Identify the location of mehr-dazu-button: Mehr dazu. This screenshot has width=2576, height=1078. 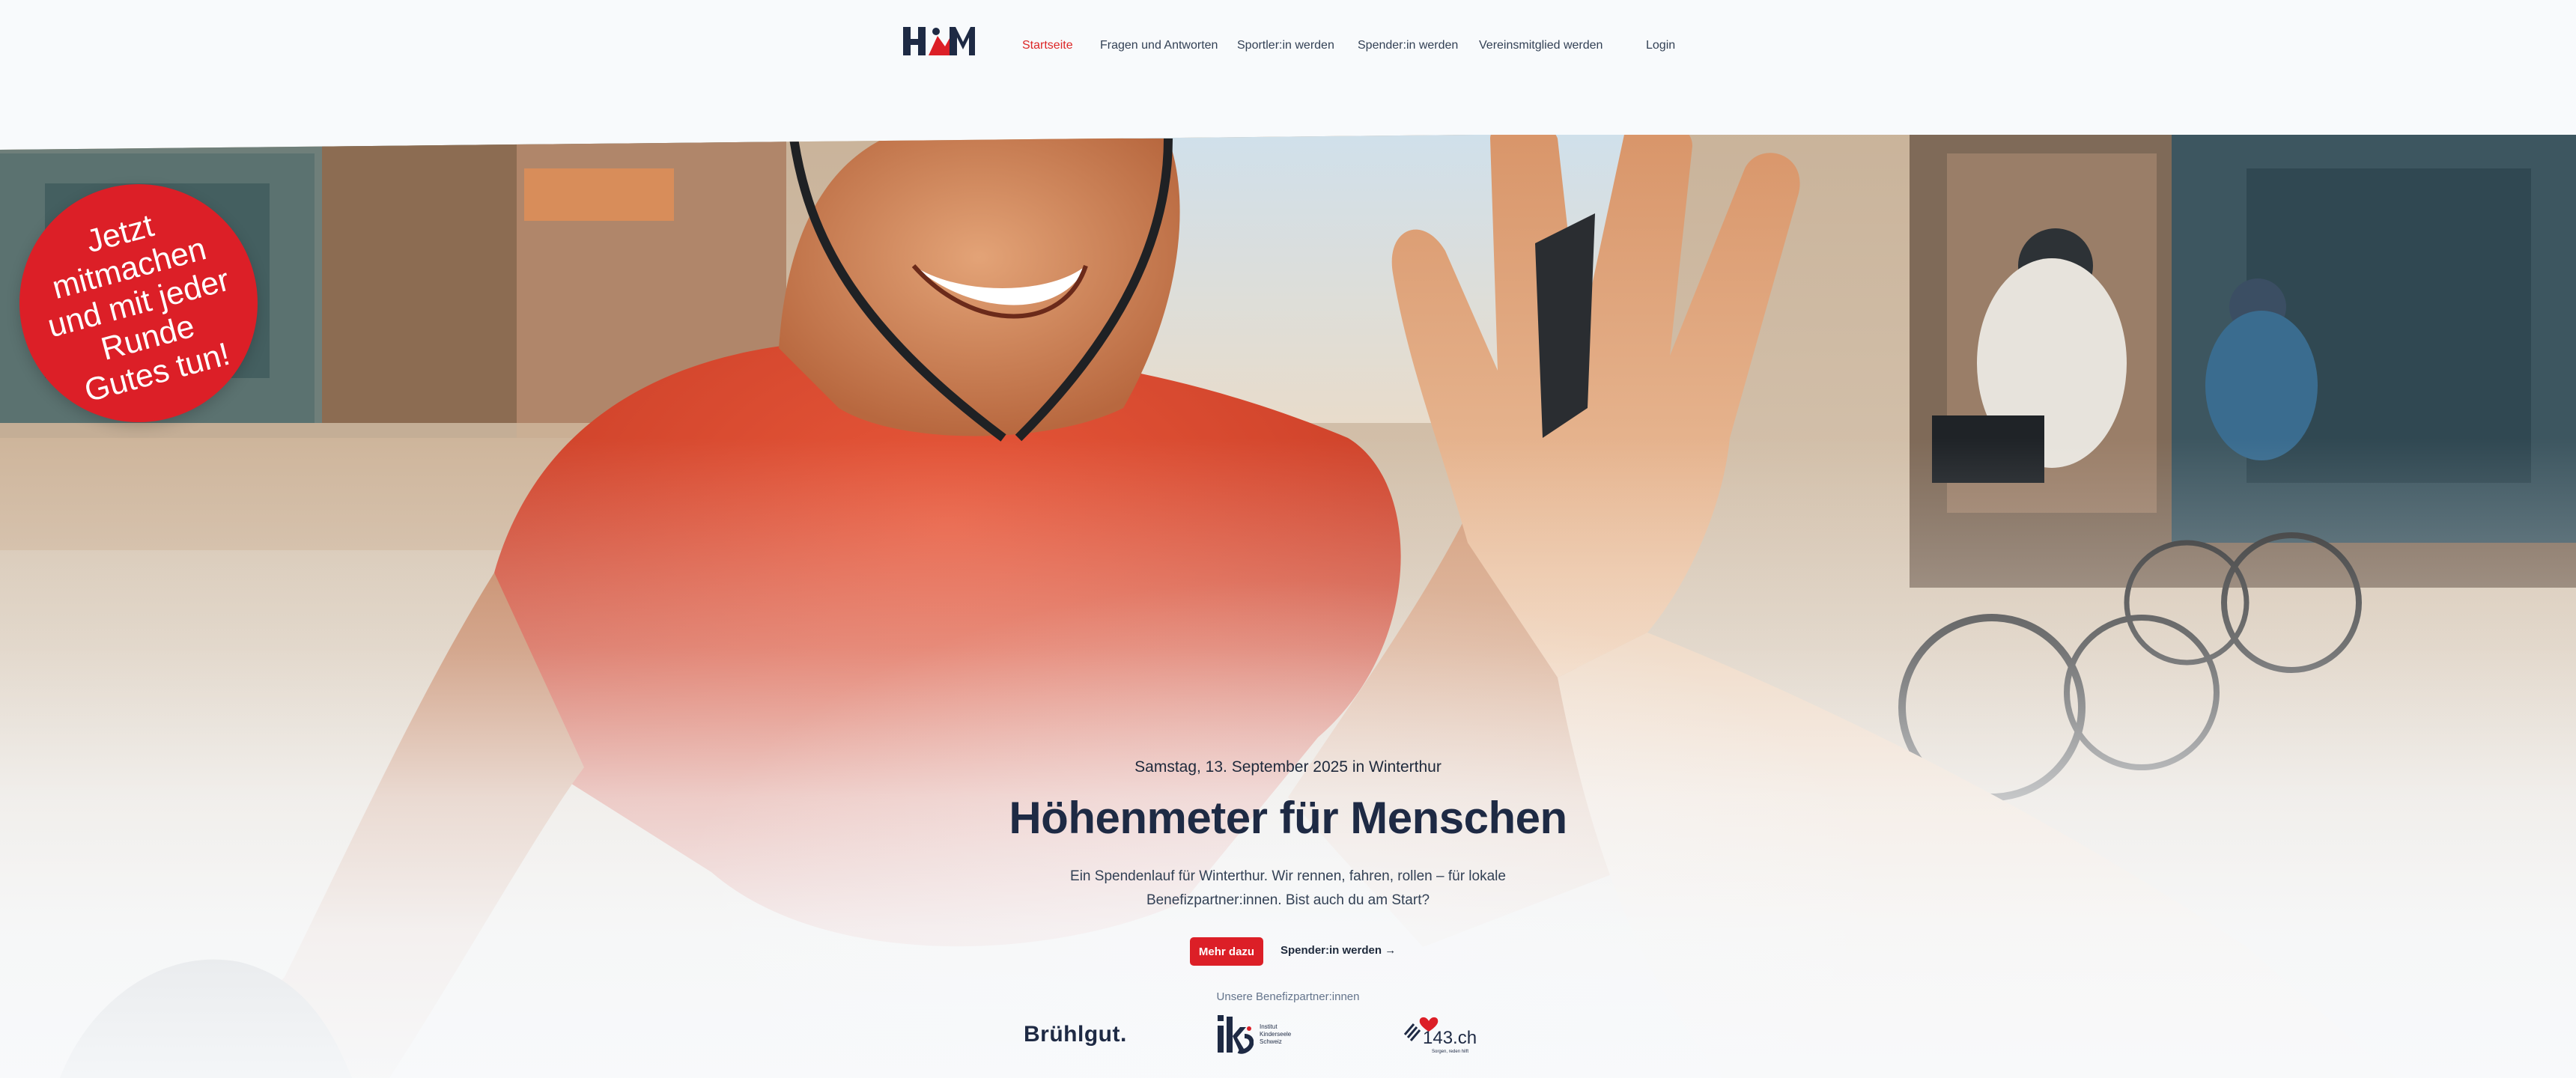
(1226, 951).